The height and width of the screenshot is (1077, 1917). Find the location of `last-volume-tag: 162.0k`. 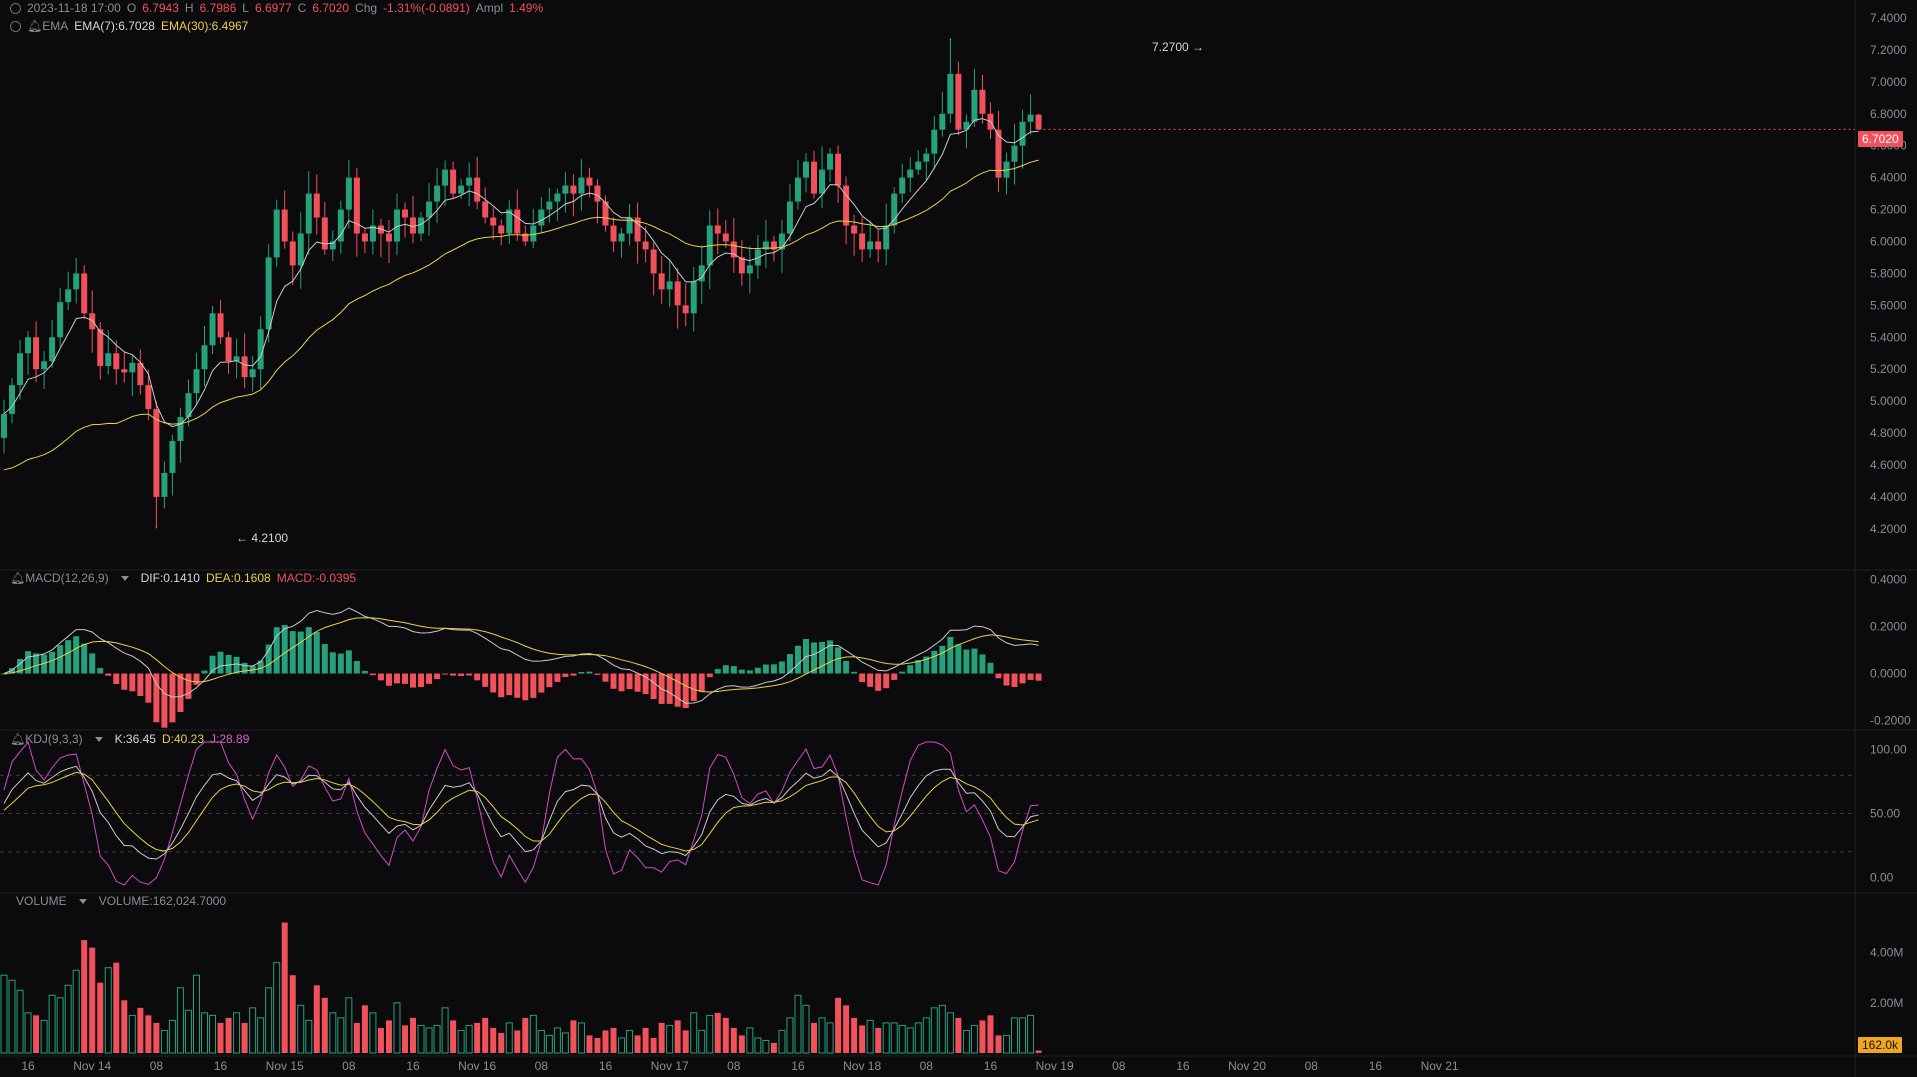

last-volume-tag: 162.0k is located at coordinates (1880, 1045).